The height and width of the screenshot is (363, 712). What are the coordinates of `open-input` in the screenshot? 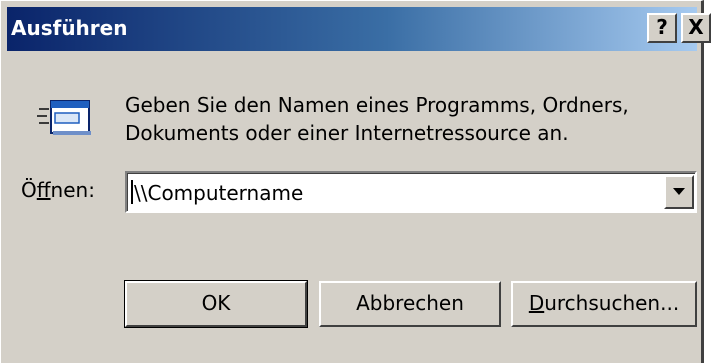 It's located at (394, 192).